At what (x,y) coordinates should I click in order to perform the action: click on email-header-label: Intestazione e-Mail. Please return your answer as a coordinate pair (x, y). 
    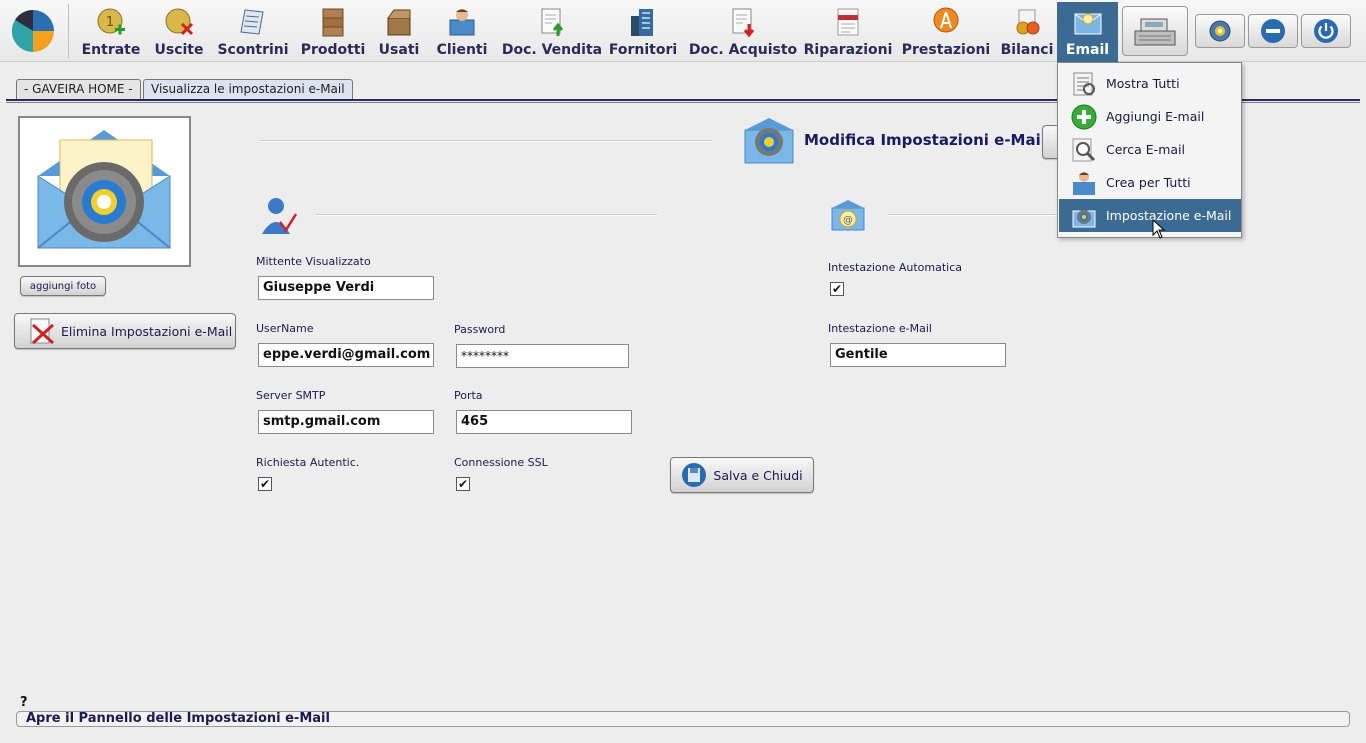
    Looking at the image, I should click on (880, 328).